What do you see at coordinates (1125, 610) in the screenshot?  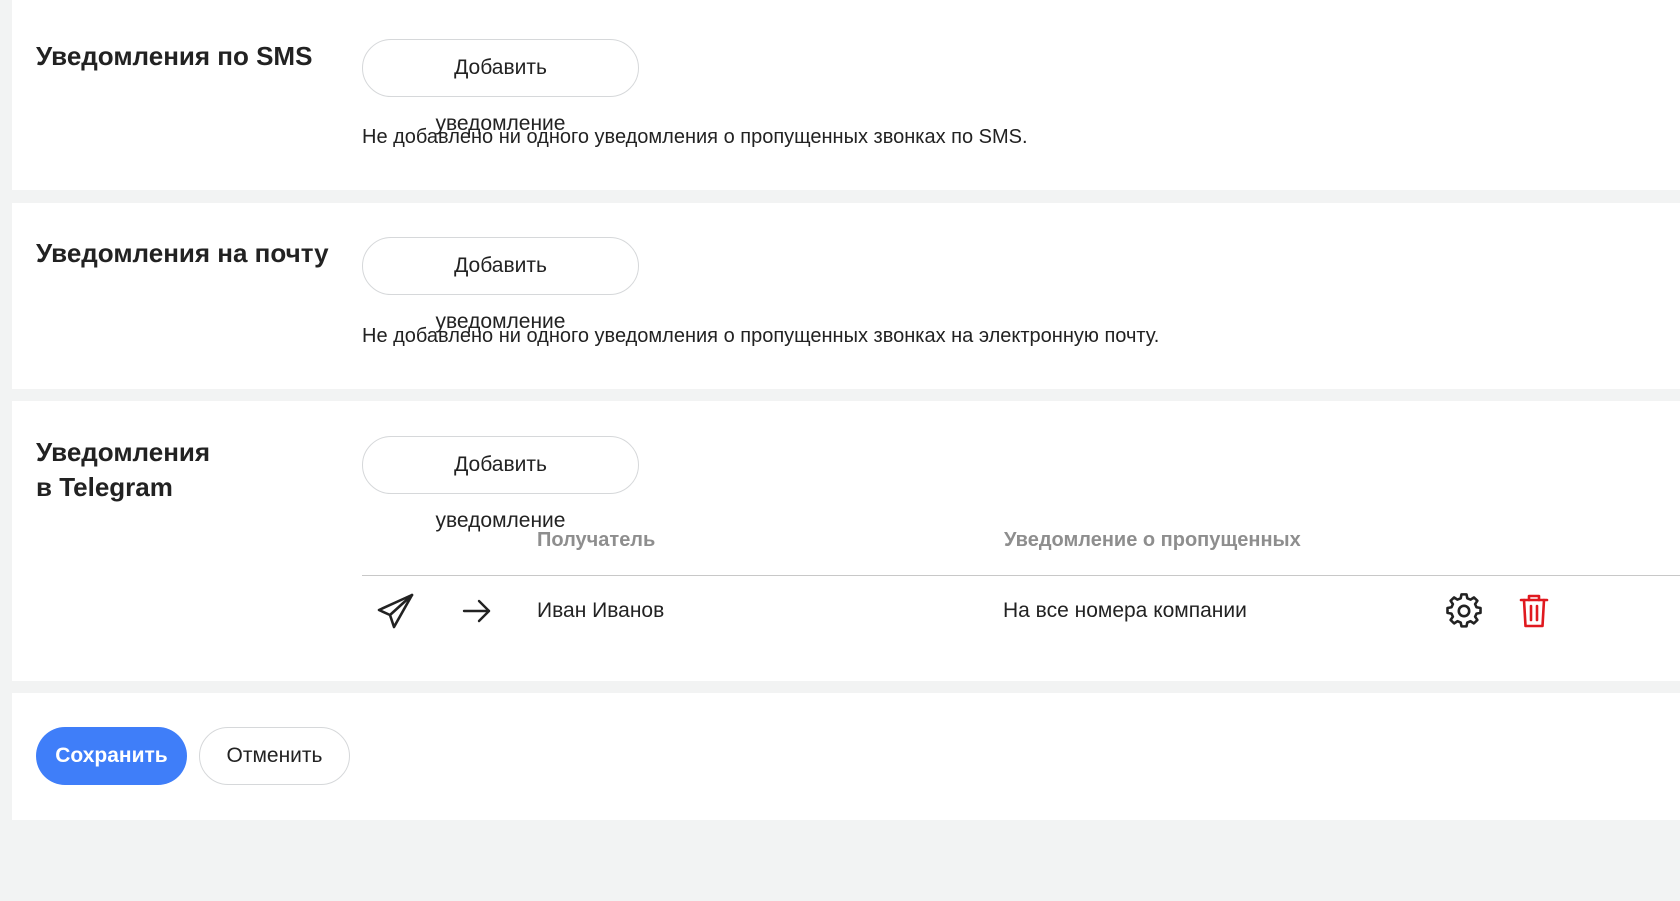 I see `notification-scope: На все номера компании` at bounding box center [1125, 610].